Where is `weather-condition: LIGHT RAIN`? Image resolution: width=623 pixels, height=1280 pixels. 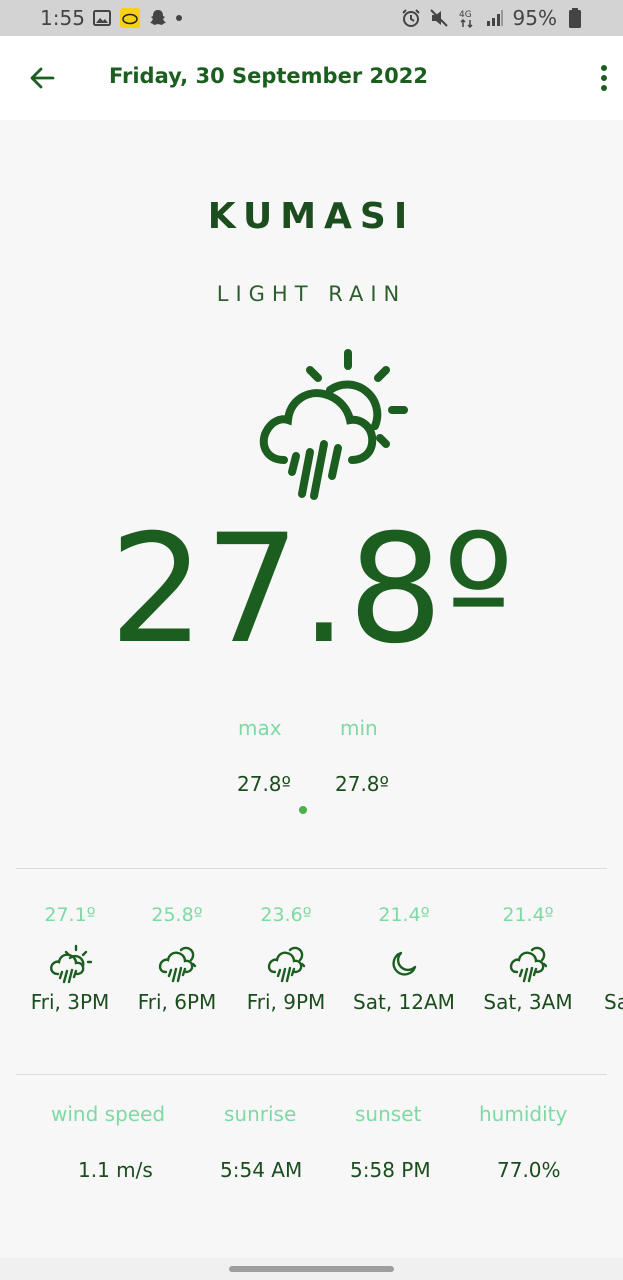 weather-condition: LIGHT RAIN is located at coordinates (311, 294).